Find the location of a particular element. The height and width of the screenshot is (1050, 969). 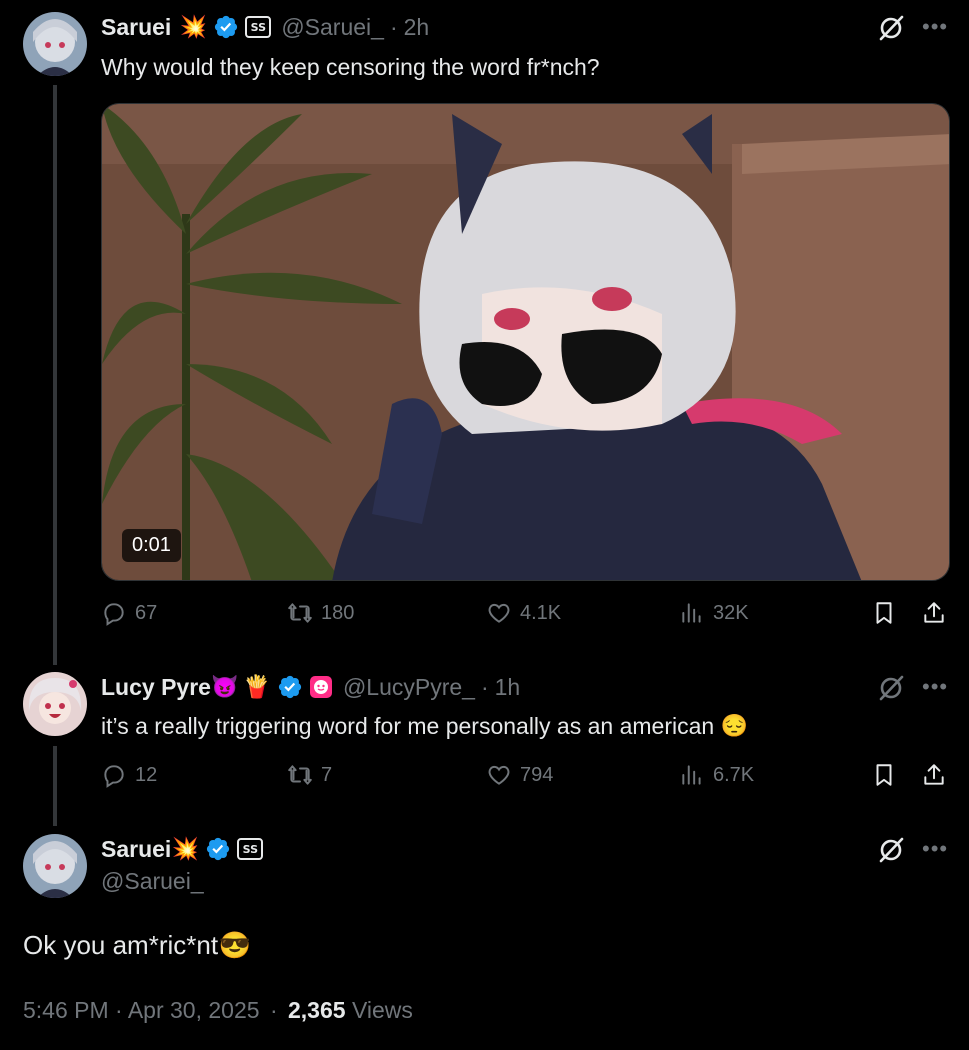

repost-count: 7 is located at coordinates (327, 774).